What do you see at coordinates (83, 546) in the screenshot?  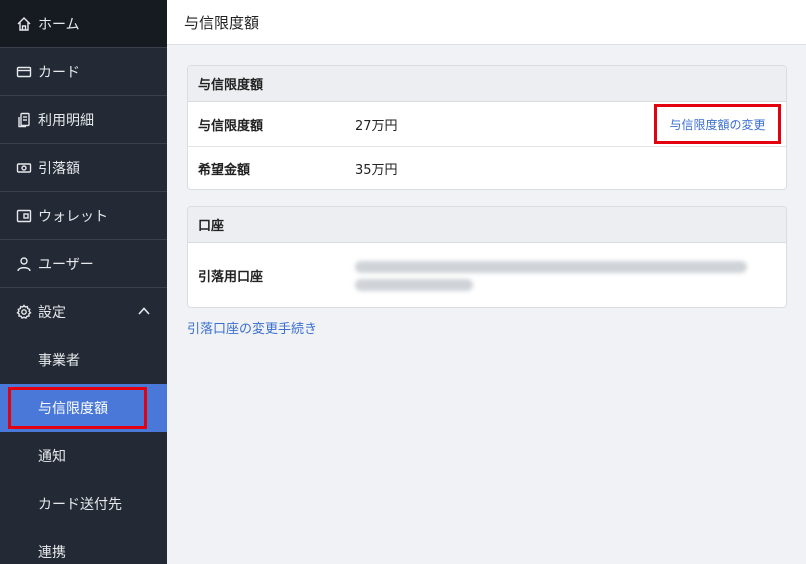 I see `sidebar-subitem-integration: 連携` at bounding box center [83, 546].